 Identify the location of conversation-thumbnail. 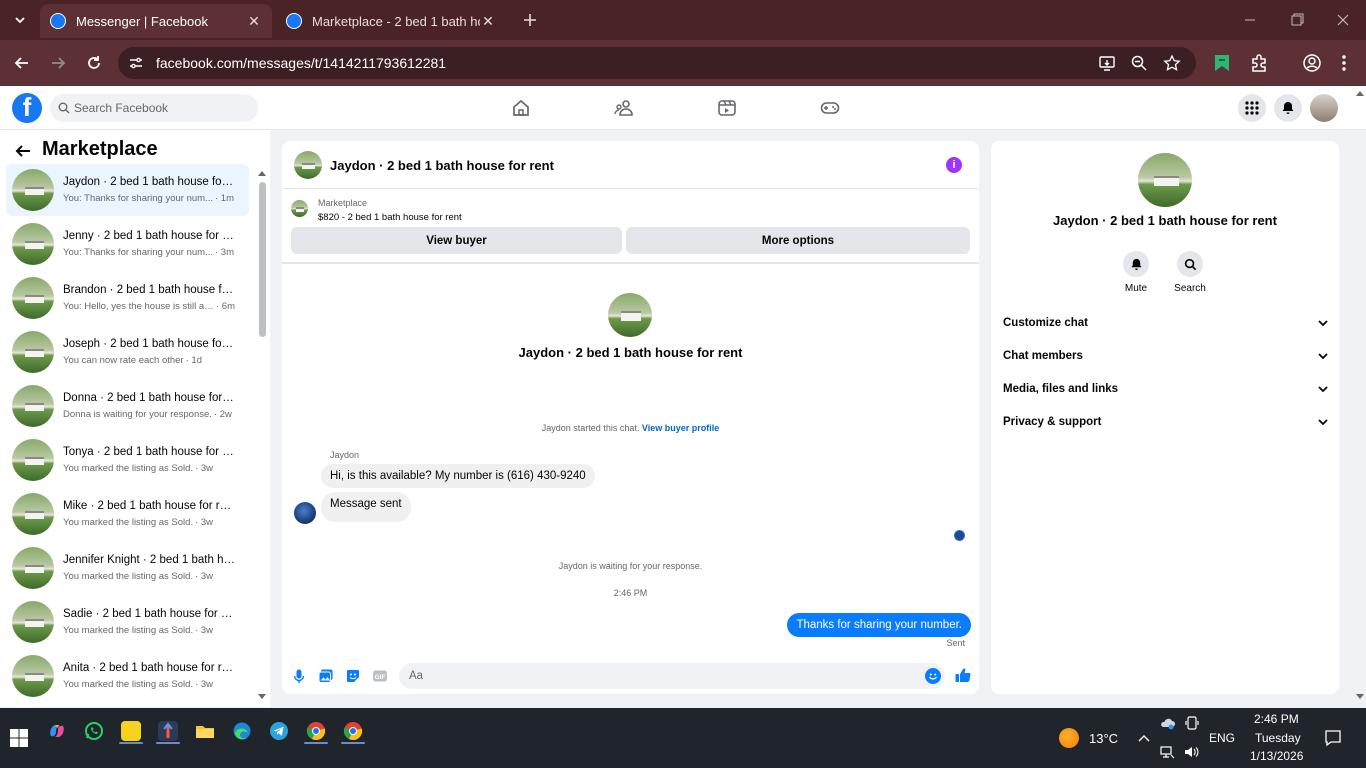
(33, 622).